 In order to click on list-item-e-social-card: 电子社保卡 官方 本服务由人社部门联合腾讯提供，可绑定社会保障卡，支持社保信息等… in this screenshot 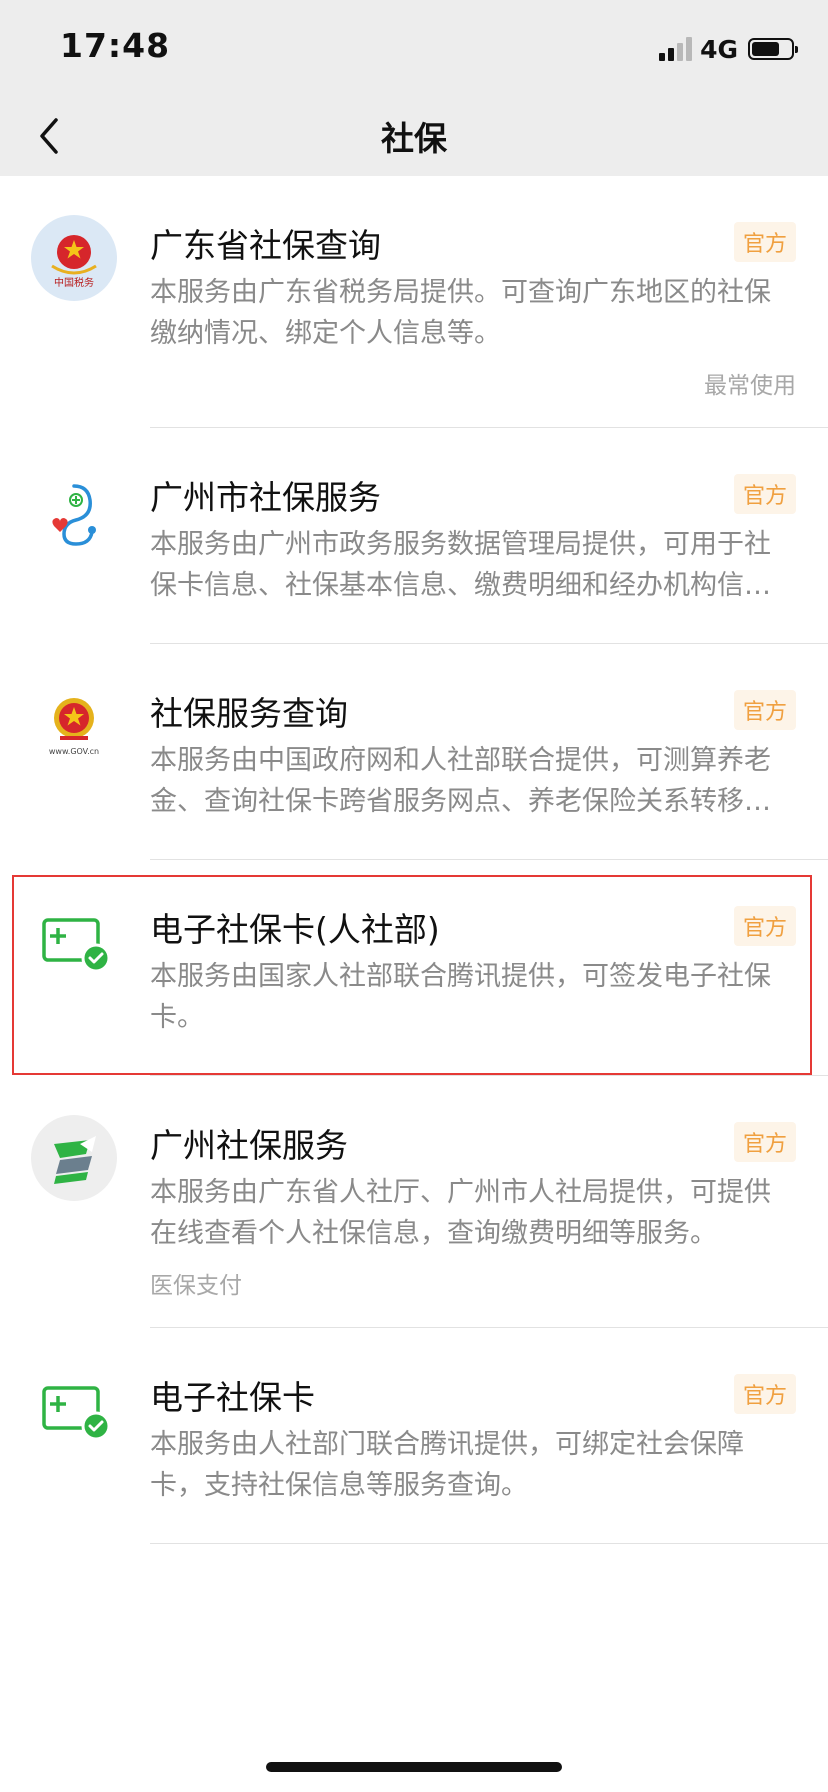, I will do `click(414, 1436)`.